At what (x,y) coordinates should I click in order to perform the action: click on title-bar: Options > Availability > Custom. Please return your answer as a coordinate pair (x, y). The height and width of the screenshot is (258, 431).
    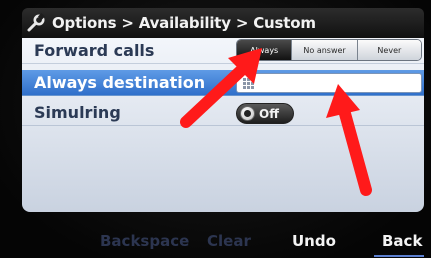
    Looking at the image, I should click on (223, 23).